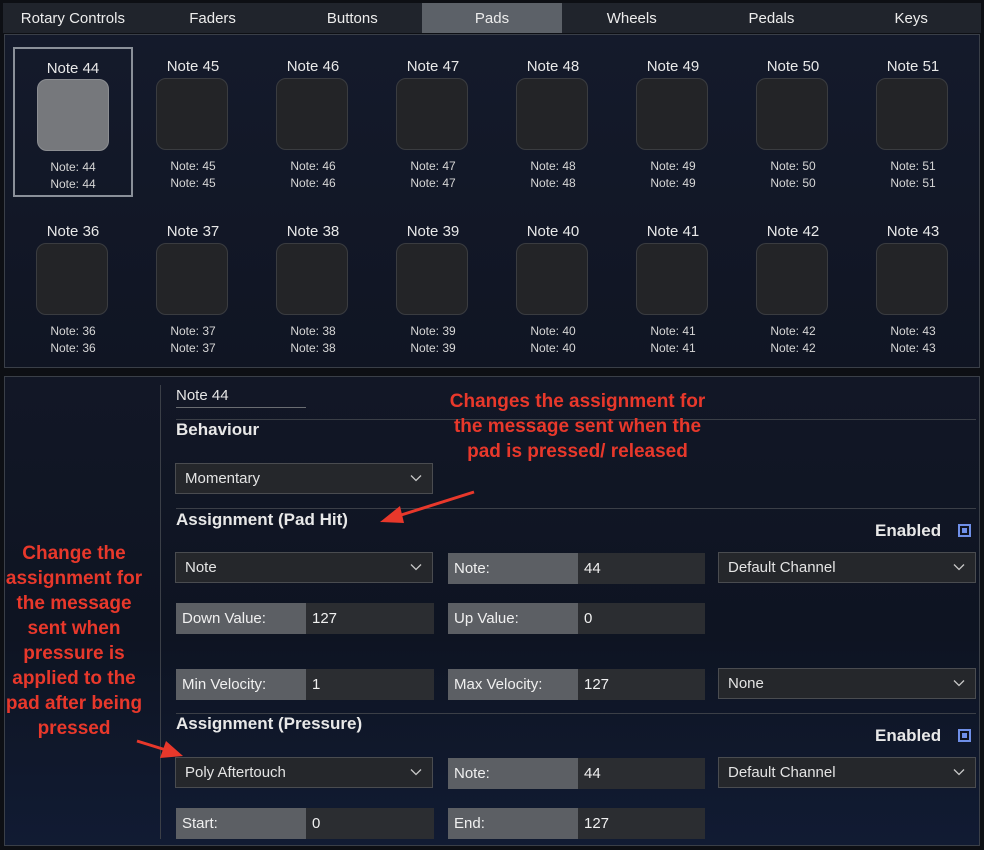 The width and height of the screenshot is (984, 850). I want to click on pad-hit-arrow-icon, so click(427, 506).